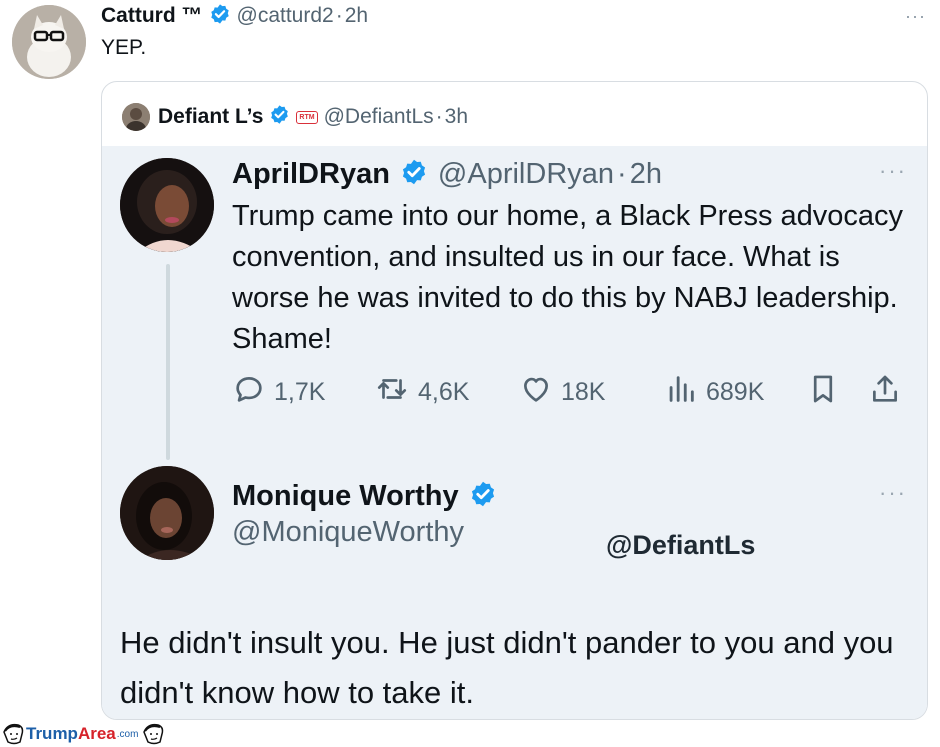 Image resolution: width=940 pixels, height=747 pixels. I want to click on quoted-tweet-header: Defiant L’s RTM @DefiantLs · 3h, so click(295, 117).